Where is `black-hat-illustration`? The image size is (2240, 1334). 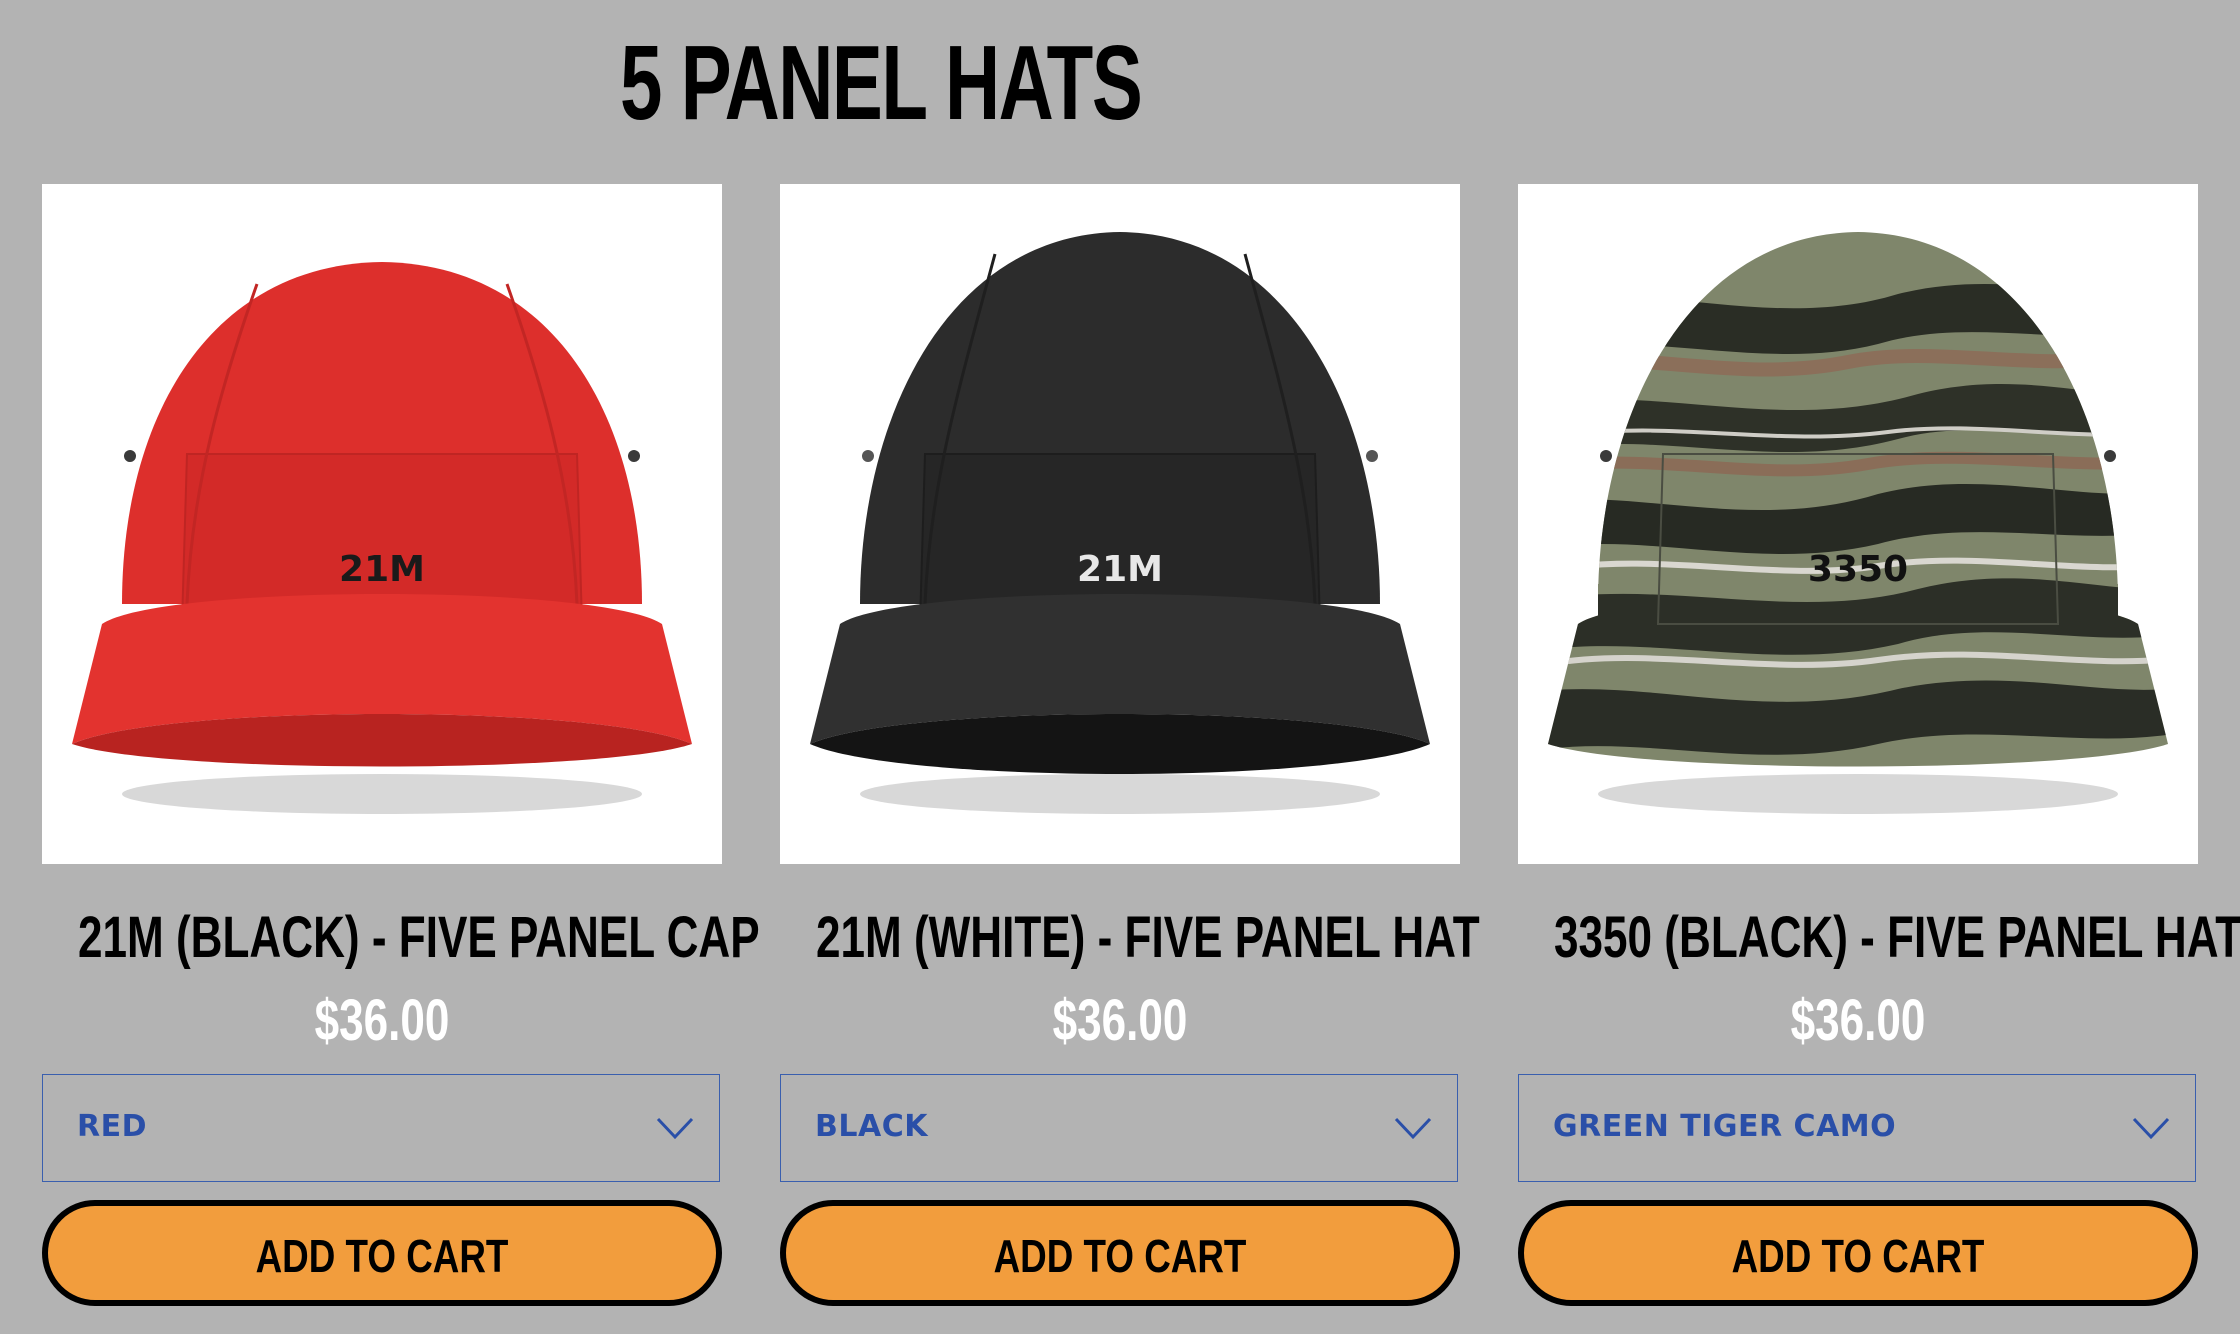
black-hat-illustration is located at coordinates (1120, 523).